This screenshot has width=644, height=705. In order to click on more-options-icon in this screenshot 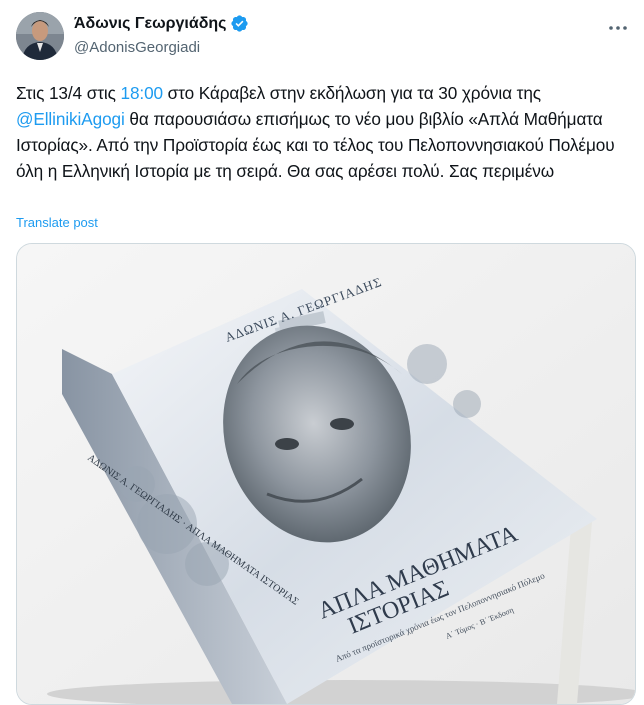, I will do `click(618, 28)`.